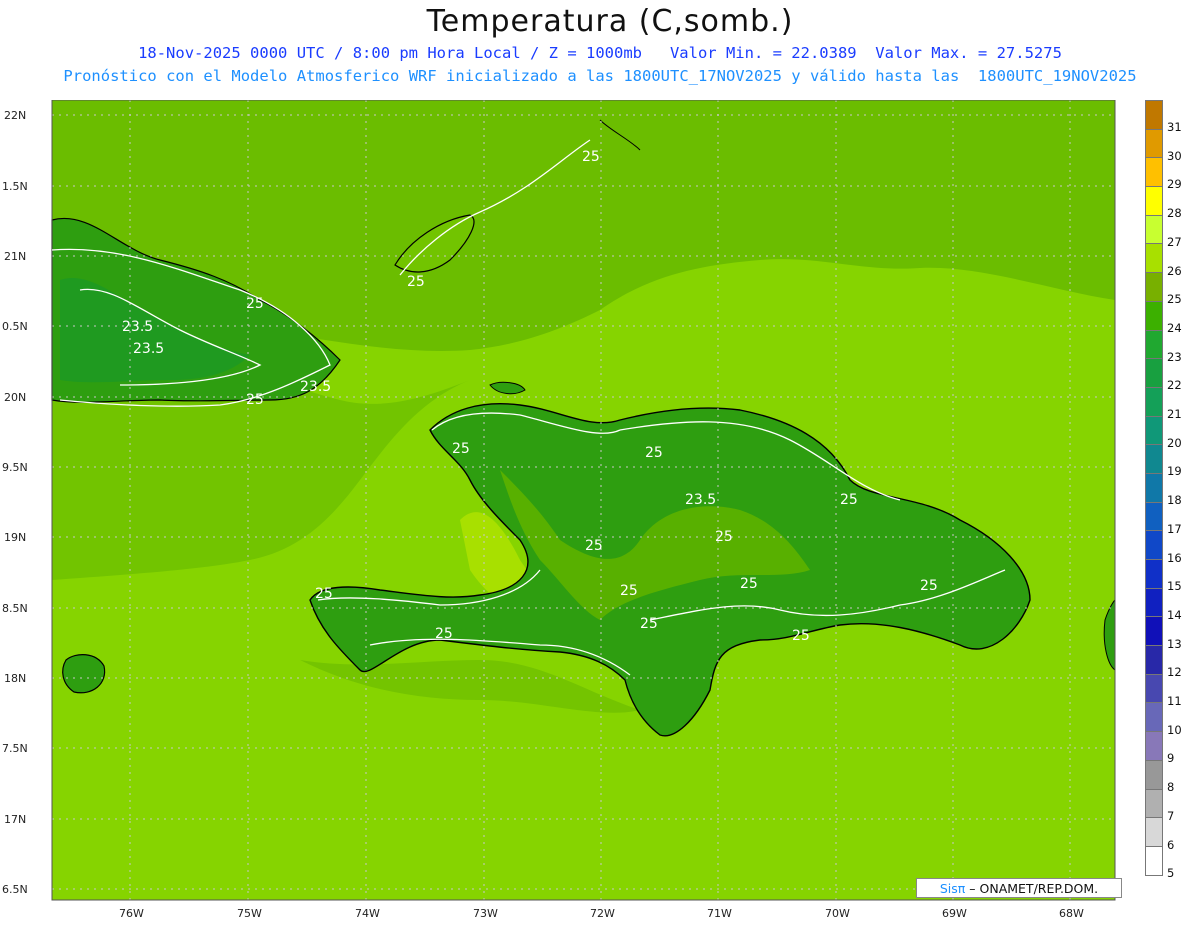 This screenshot has width=1200, height=927. I want to click on longitude-labels: 76W 75W 74W 73W 72W 71W 70W 69W 68W, so click(601, 913).